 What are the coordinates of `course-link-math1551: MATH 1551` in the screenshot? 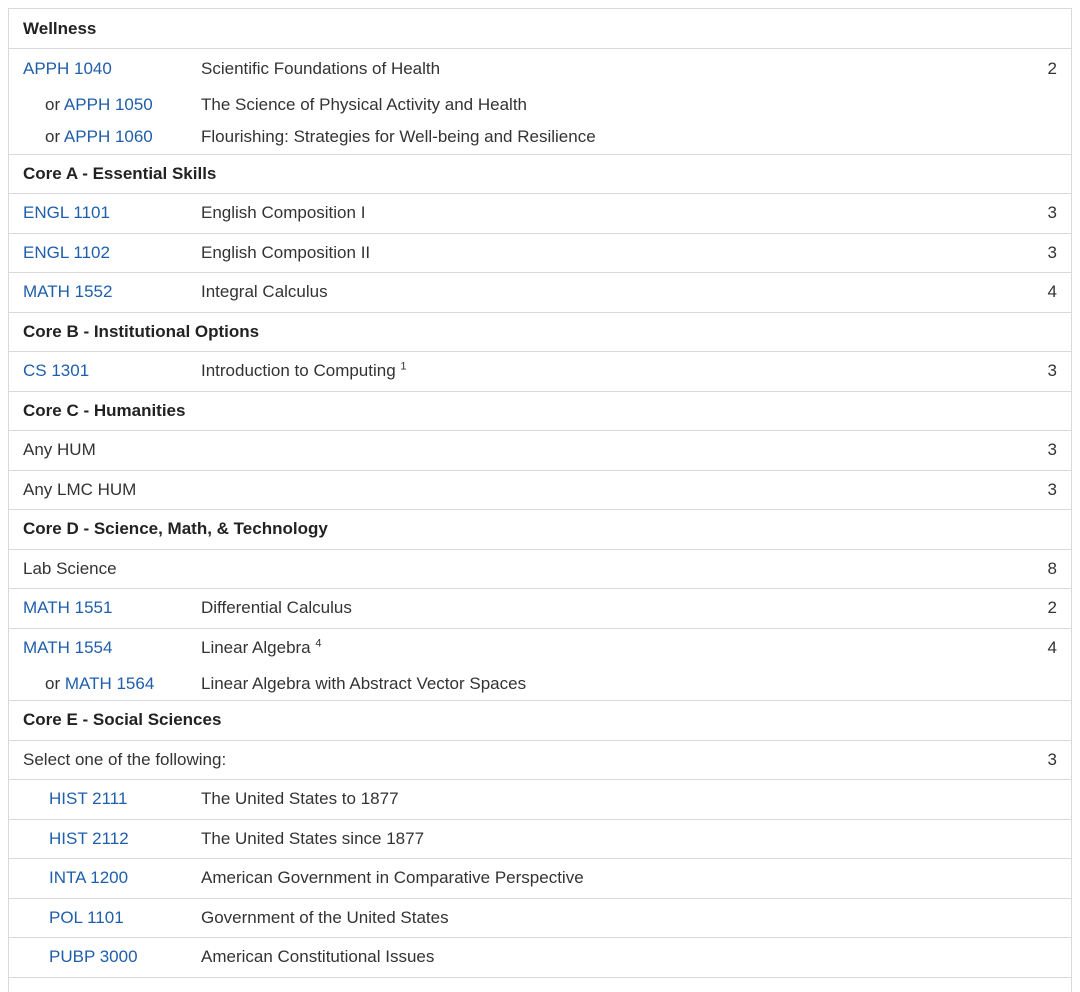 It's located at (67, 607).